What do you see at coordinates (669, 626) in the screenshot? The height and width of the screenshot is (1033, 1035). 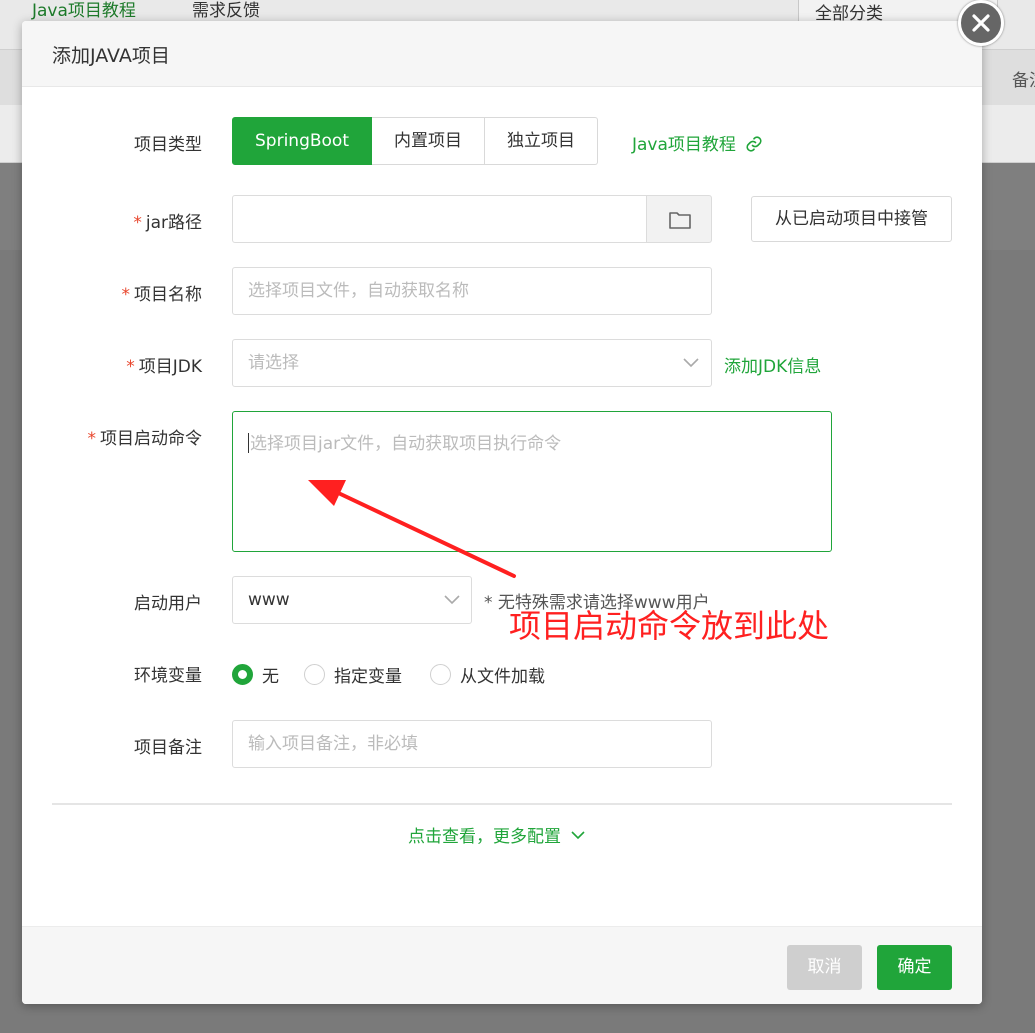 I see `annotation-text: 项目启动命令放到此处` at bounding box center [669, 626].